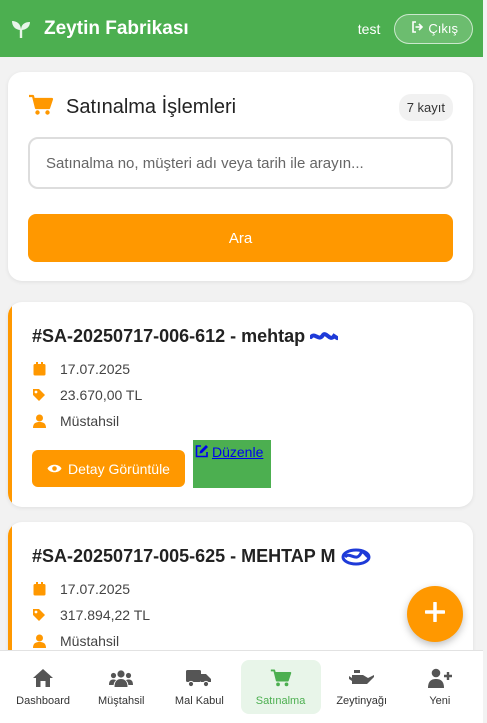 The width and height of the screenshot is (487, 723). Describe the element at coordinates (121, 678) in the screenshot. I see `users-icon` at that location.